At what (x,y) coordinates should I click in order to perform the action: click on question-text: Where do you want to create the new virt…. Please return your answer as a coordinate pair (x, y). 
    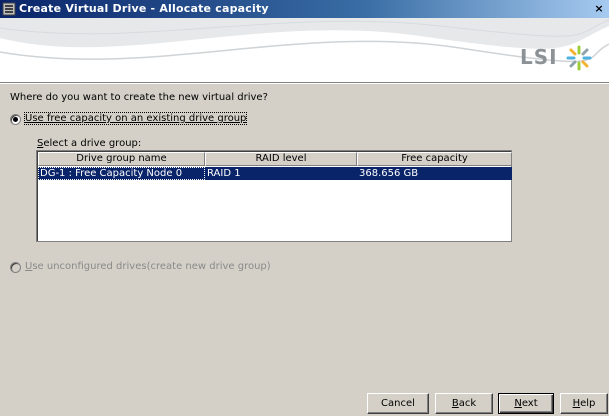
    Looking at the image, I should click on (139, 97).